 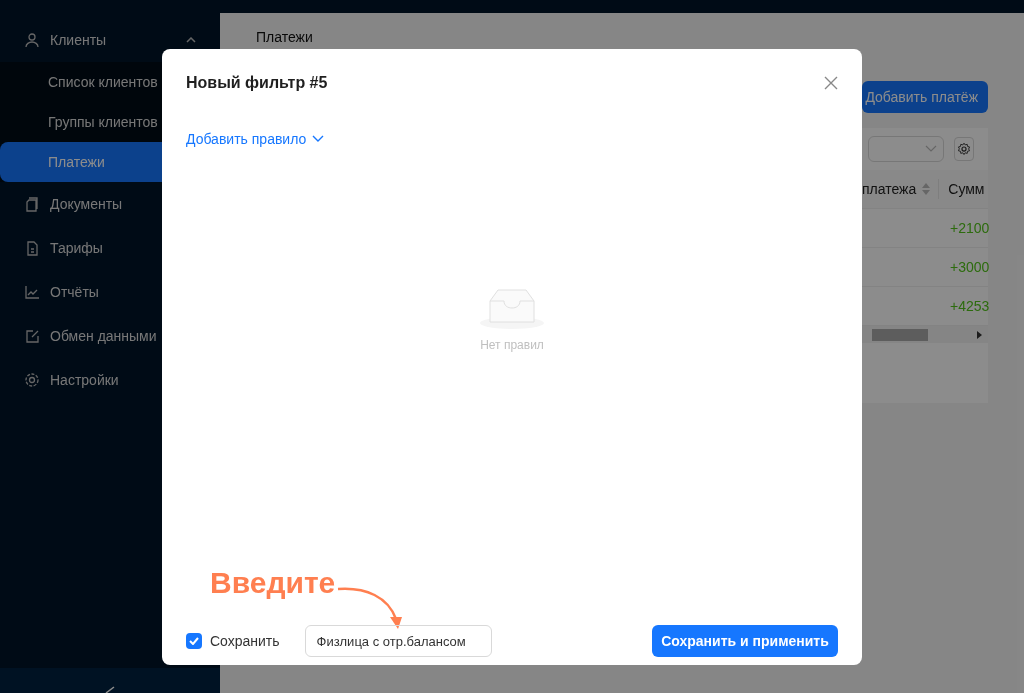 I want to click on column-header: платежа, so click(x=889, y=189).